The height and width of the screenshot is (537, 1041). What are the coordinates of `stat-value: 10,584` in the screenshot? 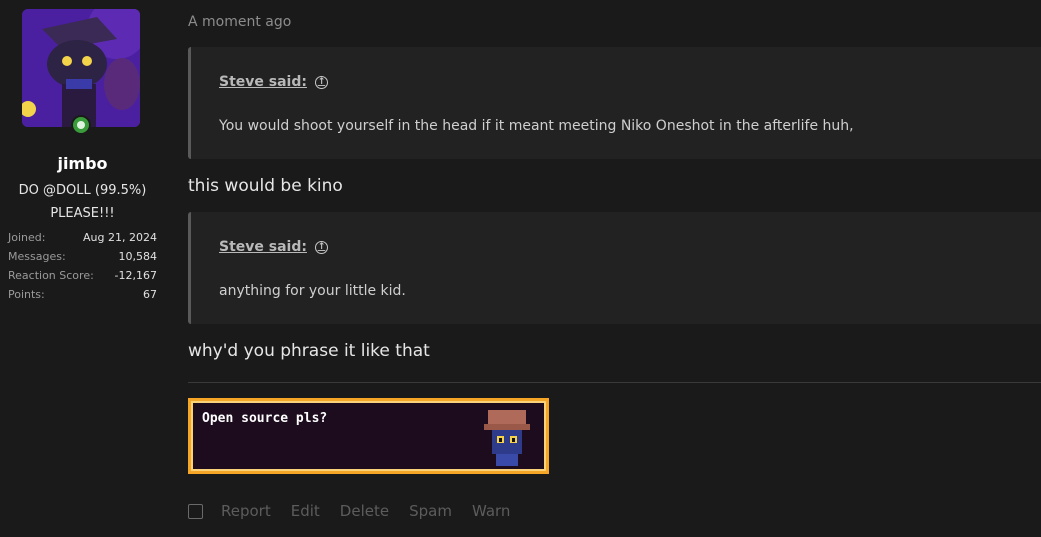 It's located at (138, 256).